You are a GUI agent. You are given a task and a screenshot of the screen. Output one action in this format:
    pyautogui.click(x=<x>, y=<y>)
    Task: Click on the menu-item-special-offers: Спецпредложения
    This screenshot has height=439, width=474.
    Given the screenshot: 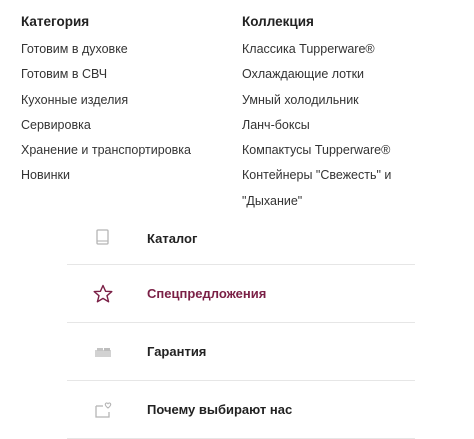 What is the action you would take?
    pyautogui.click(x=241, y=294)
    